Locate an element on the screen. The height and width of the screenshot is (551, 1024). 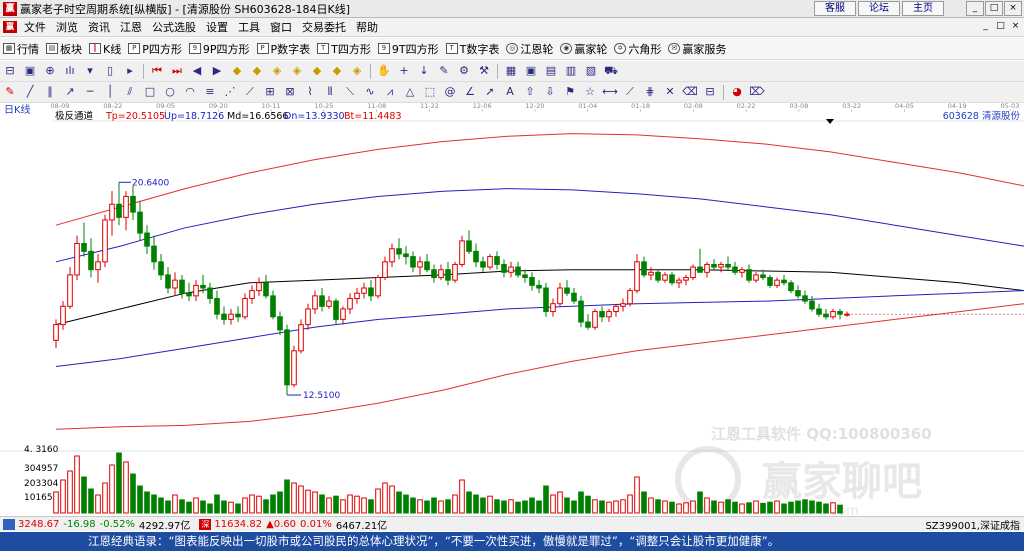
first-icon: ⏮ is located at coordinates (157, 71).